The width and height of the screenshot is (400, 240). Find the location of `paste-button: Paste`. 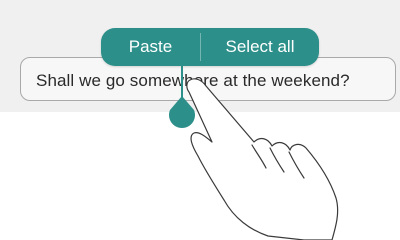

paste-button: Paste is located at coordinates (150, 47).